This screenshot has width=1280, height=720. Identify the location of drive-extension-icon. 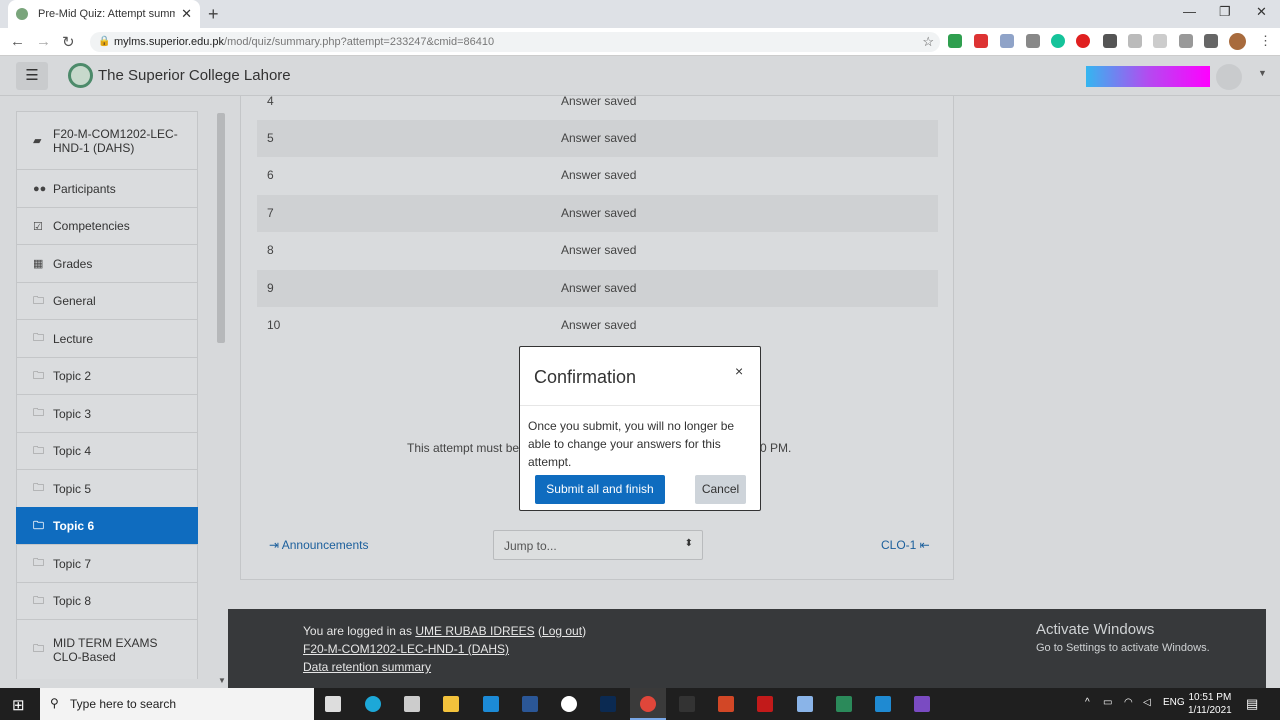
(955, 41).